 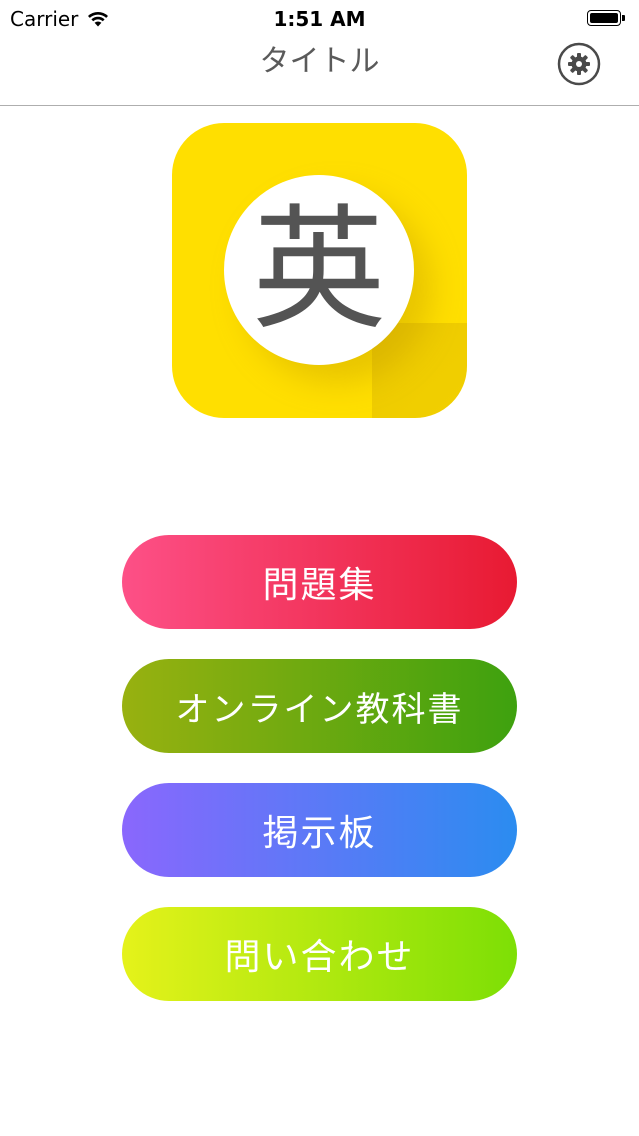 I want to click on online-textbook-button: オンライン教科書, so click(x=319, y=706).